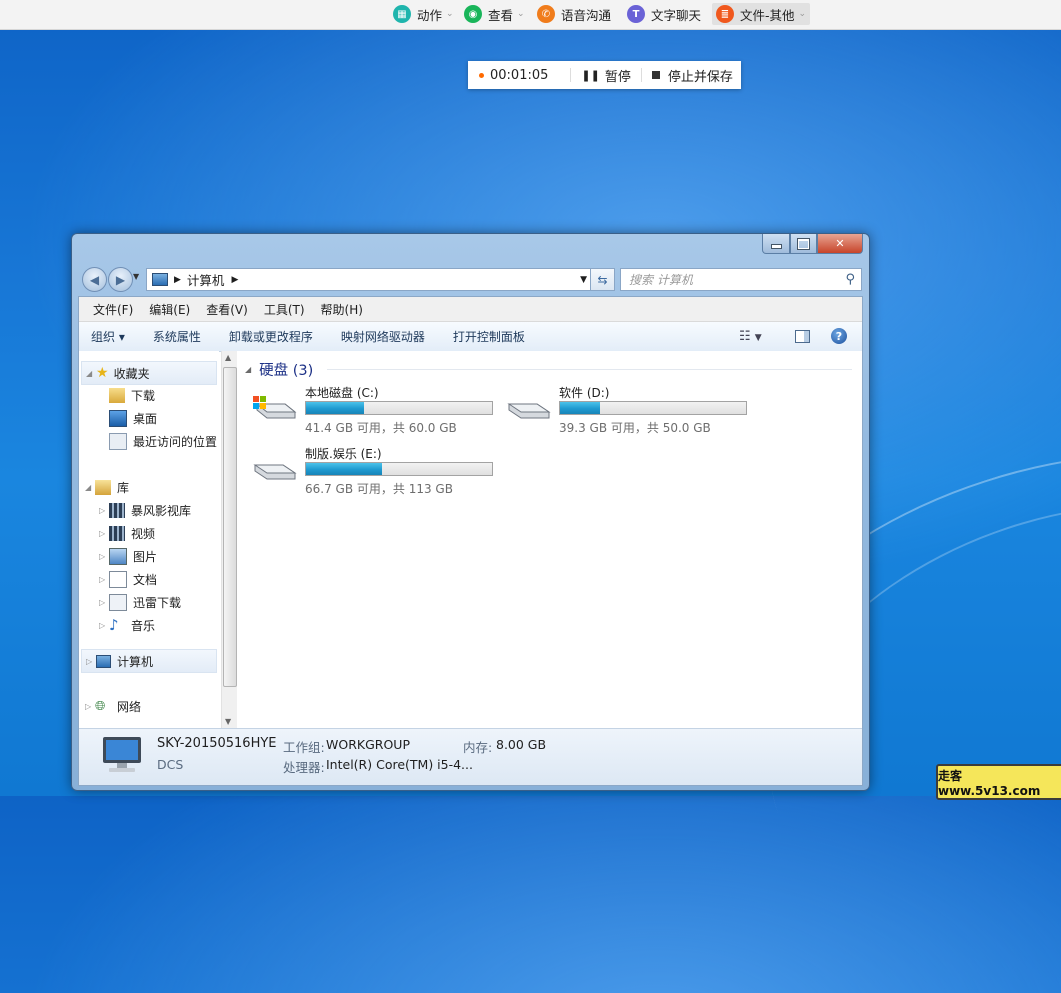  What do you see at coordinates (94, 279) in the screenshot?
I see `back-button: ◀` at bounding box center [94, 279].